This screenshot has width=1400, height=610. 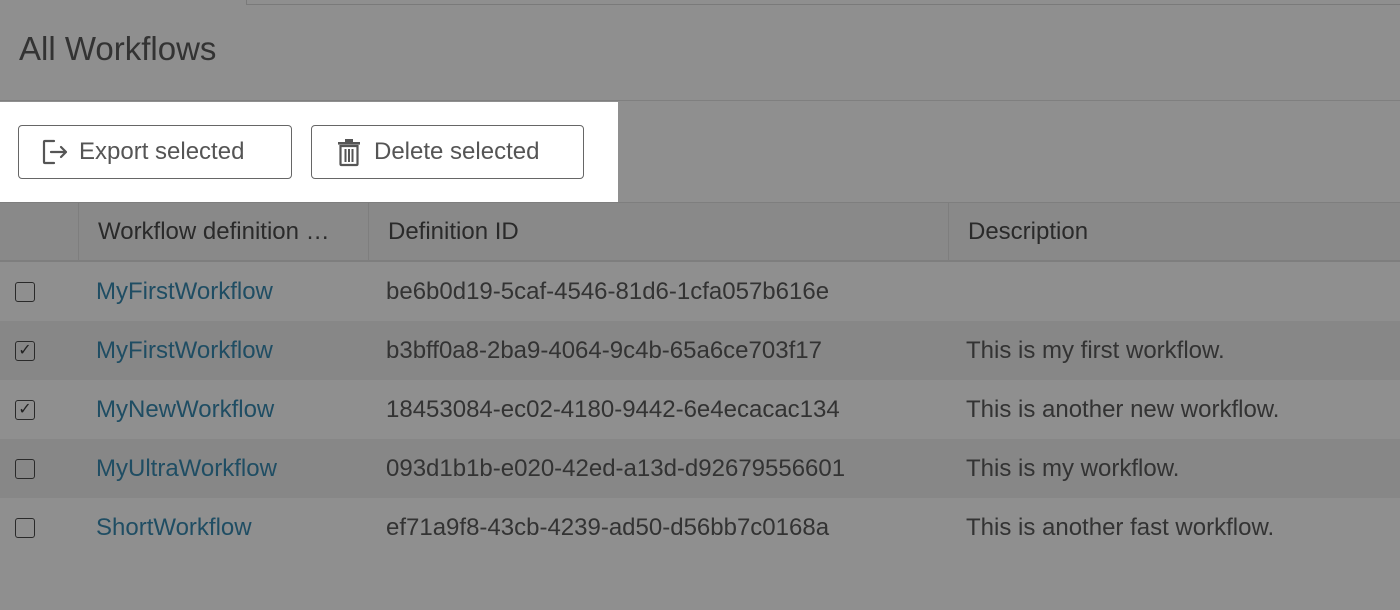 What do you see at coordinates (39, 231) in the screenshot?
I see `header-select-column` at bounding box center [39, 231].